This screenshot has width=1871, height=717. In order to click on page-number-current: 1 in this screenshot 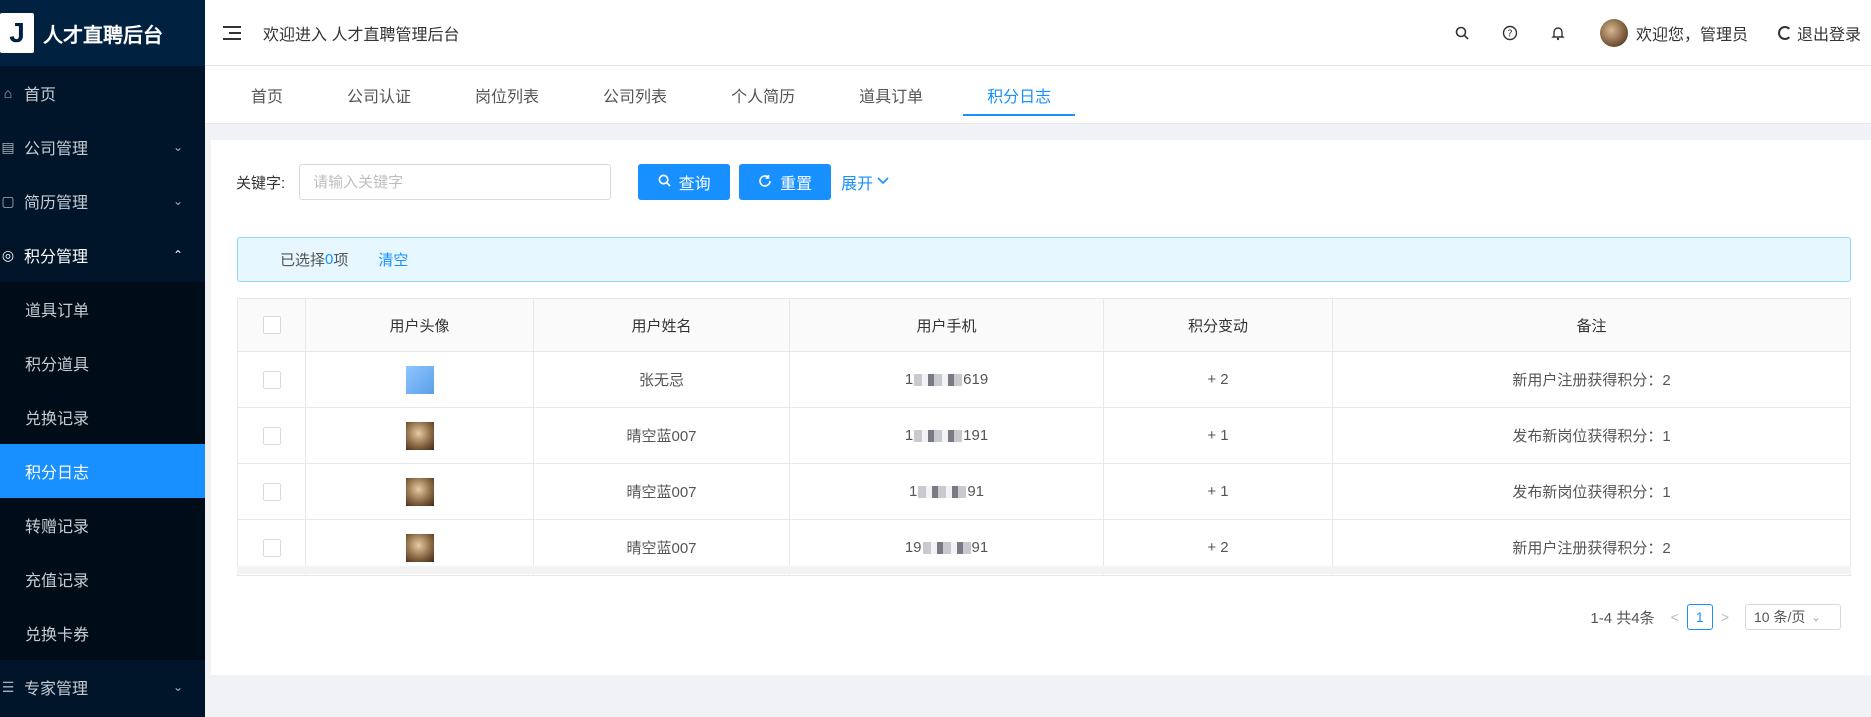, I will do `click(1699, 617)`.